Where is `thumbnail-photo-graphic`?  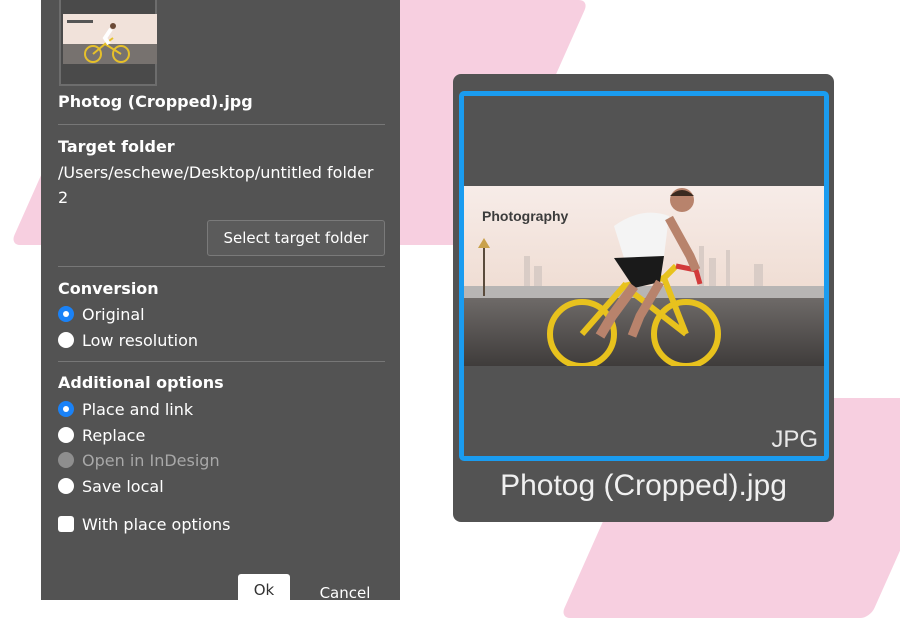
thumbnail-photo-graphic is located at coordinates (110, 39).